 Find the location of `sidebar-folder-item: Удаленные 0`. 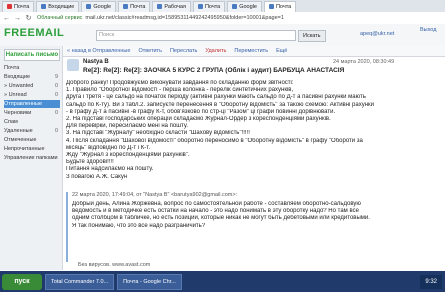

sidebar-folder-item: Удаленные 0 is located at coordinates (32, 131).